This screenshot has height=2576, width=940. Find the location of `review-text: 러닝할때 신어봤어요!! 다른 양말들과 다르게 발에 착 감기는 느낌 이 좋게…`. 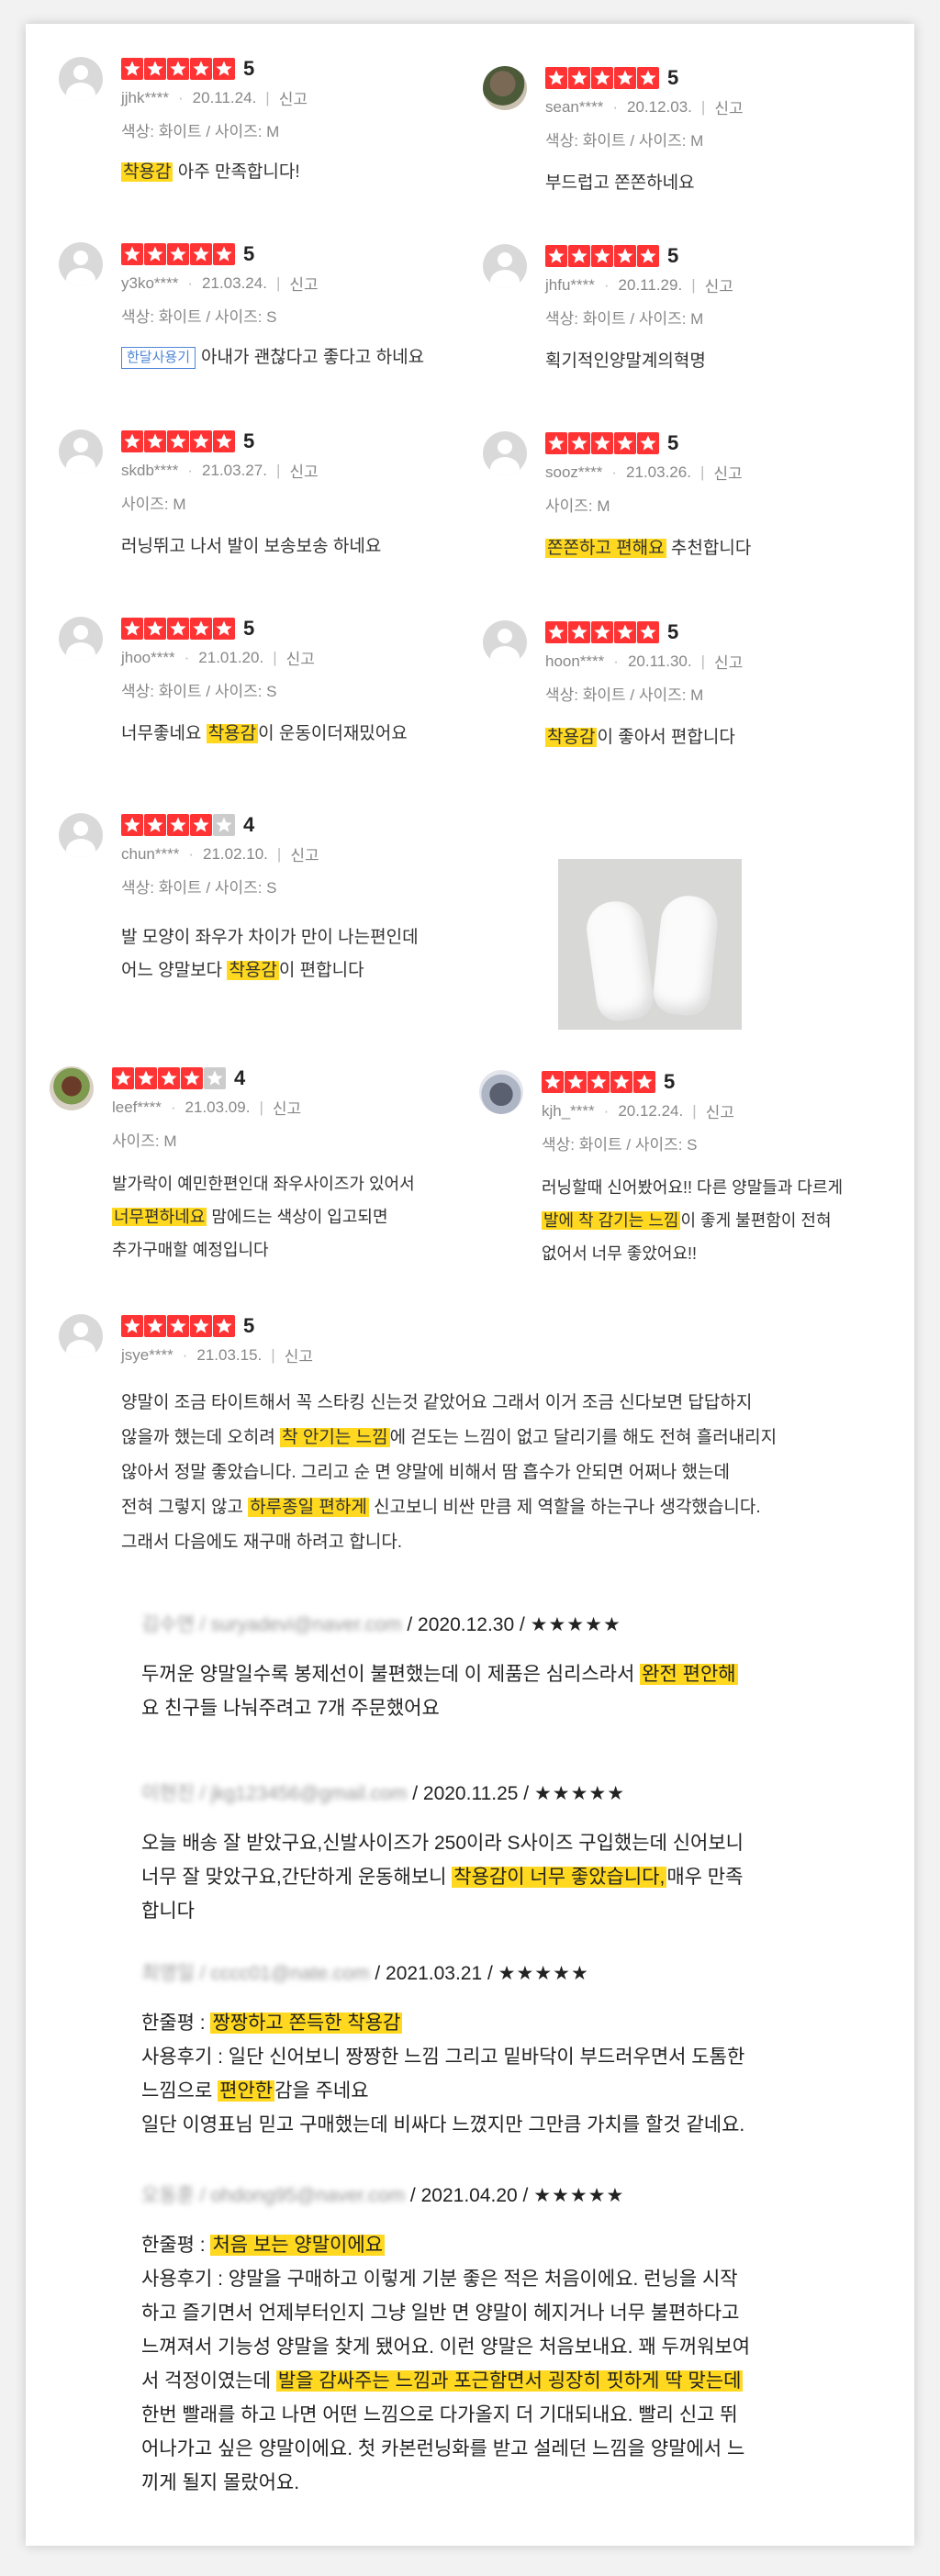

review-text: 러닝할때 신어봤어요!! 다른 양말들과 다르게 발에 착 감기는 느낌 이 좋게… is located at coordinates (693, 1220).